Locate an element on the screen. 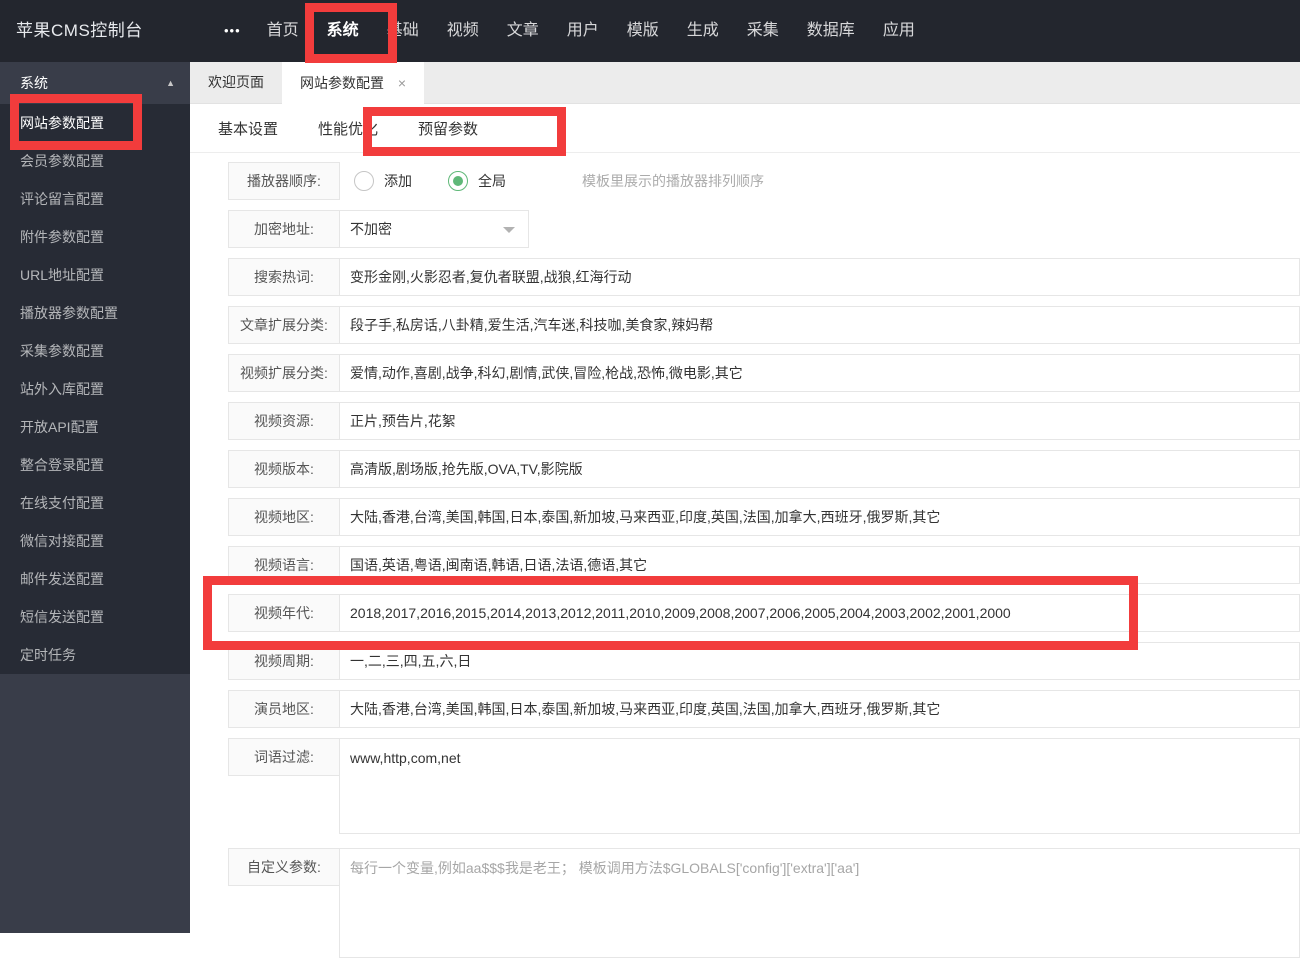 This screenshot has height=958, width=1300. video-lang-input is located at coordinates (819, 565).